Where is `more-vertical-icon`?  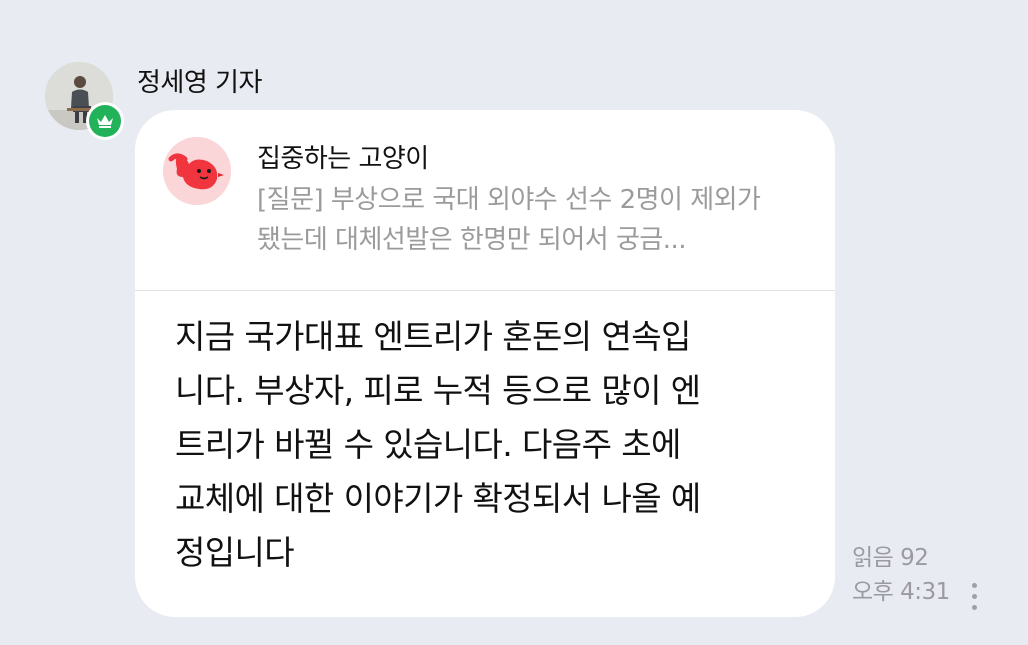 more-vertical-icon is located at coordinates (974, 585).